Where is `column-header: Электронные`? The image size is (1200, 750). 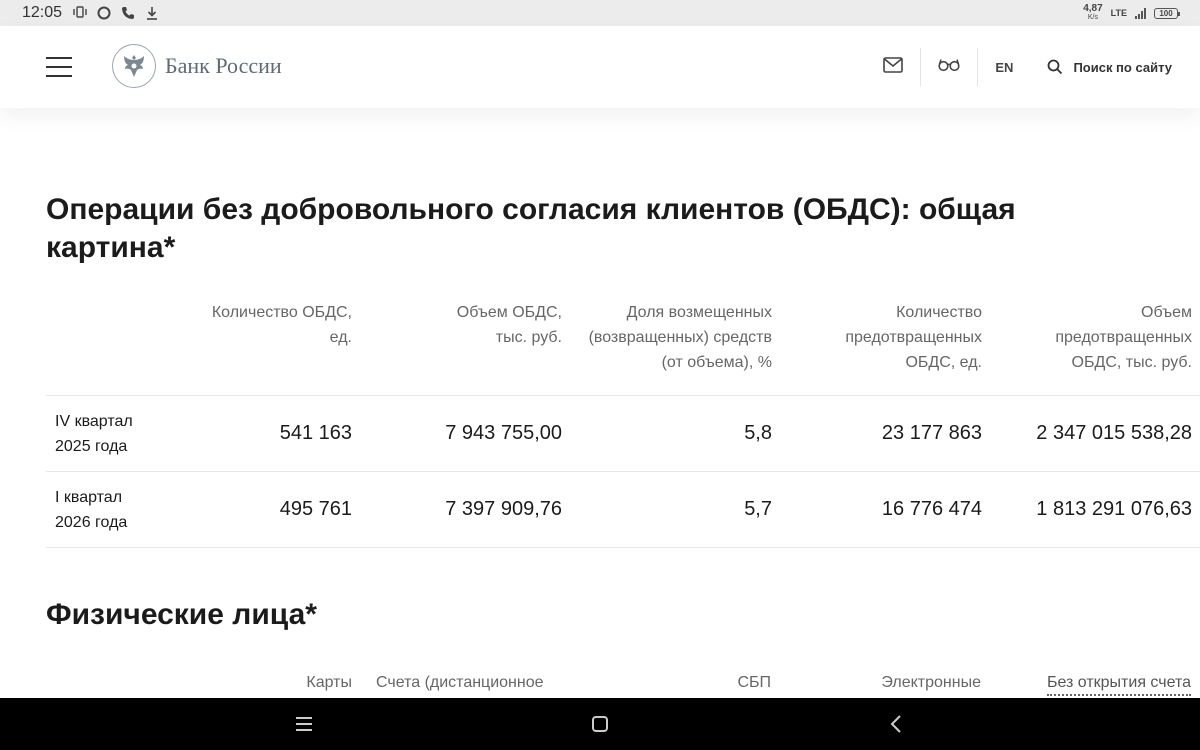
column-header: Электронные is located at coordinates (931, 682).